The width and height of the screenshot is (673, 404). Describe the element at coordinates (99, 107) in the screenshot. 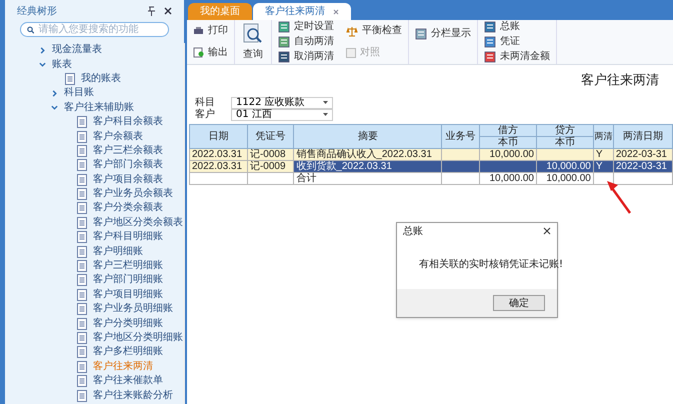

I see `tree-item: 客户往来辅助账` at that location.